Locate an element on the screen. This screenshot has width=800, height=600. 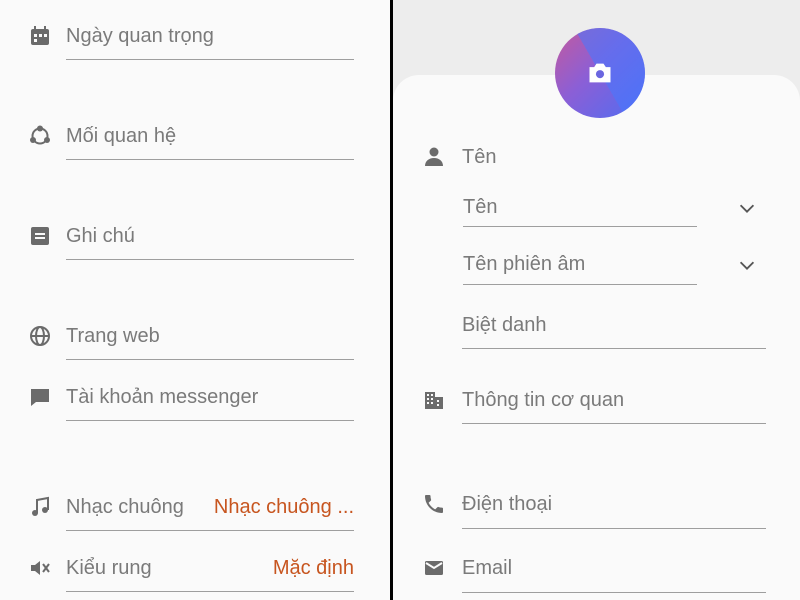
chat-icon is located at coordinates (40, 397).